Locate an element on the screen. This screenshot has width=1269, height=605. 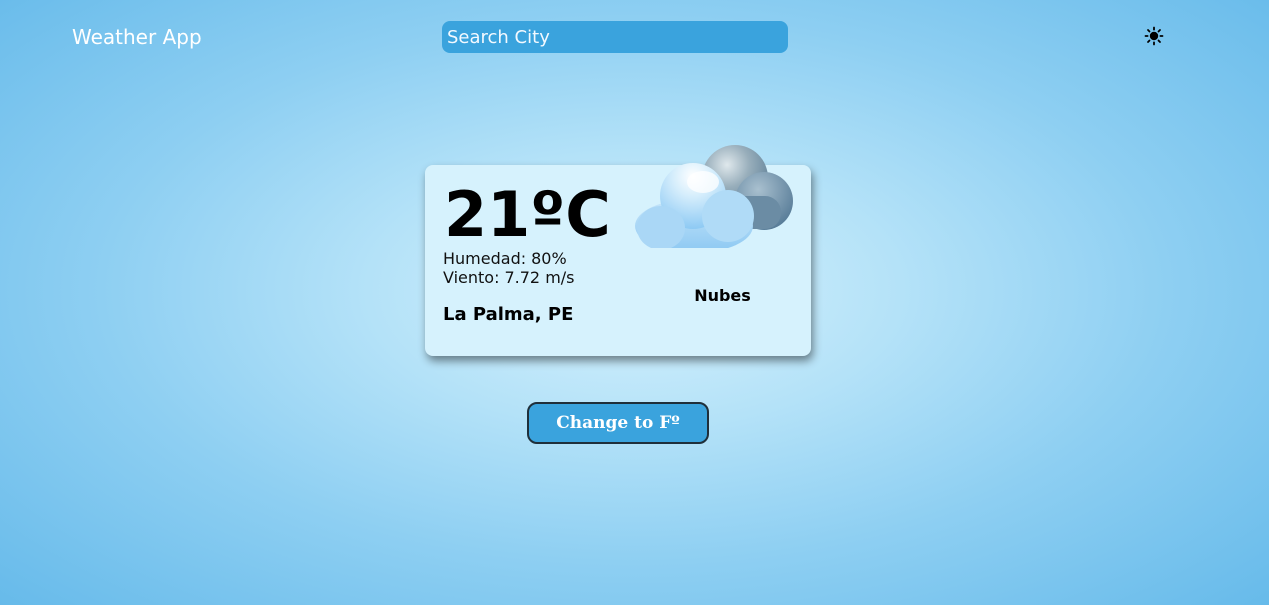
clouds-icon is located at coordinates (714, 196).